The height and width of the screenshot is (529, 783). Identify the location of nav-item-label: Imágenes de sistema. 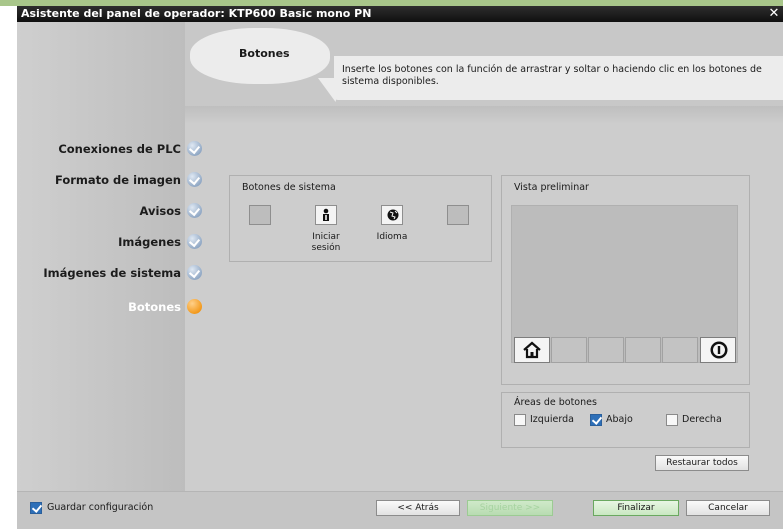
(112, 272).